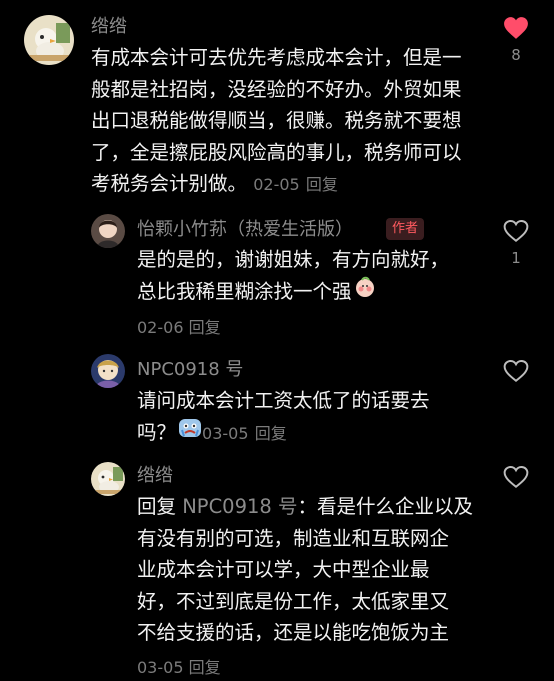  Describe the element at coordinates (276, 152) in the screenshot. I see `comment-line: 了，全是擦屁股风险高的事儿，税务师可以` at that location.